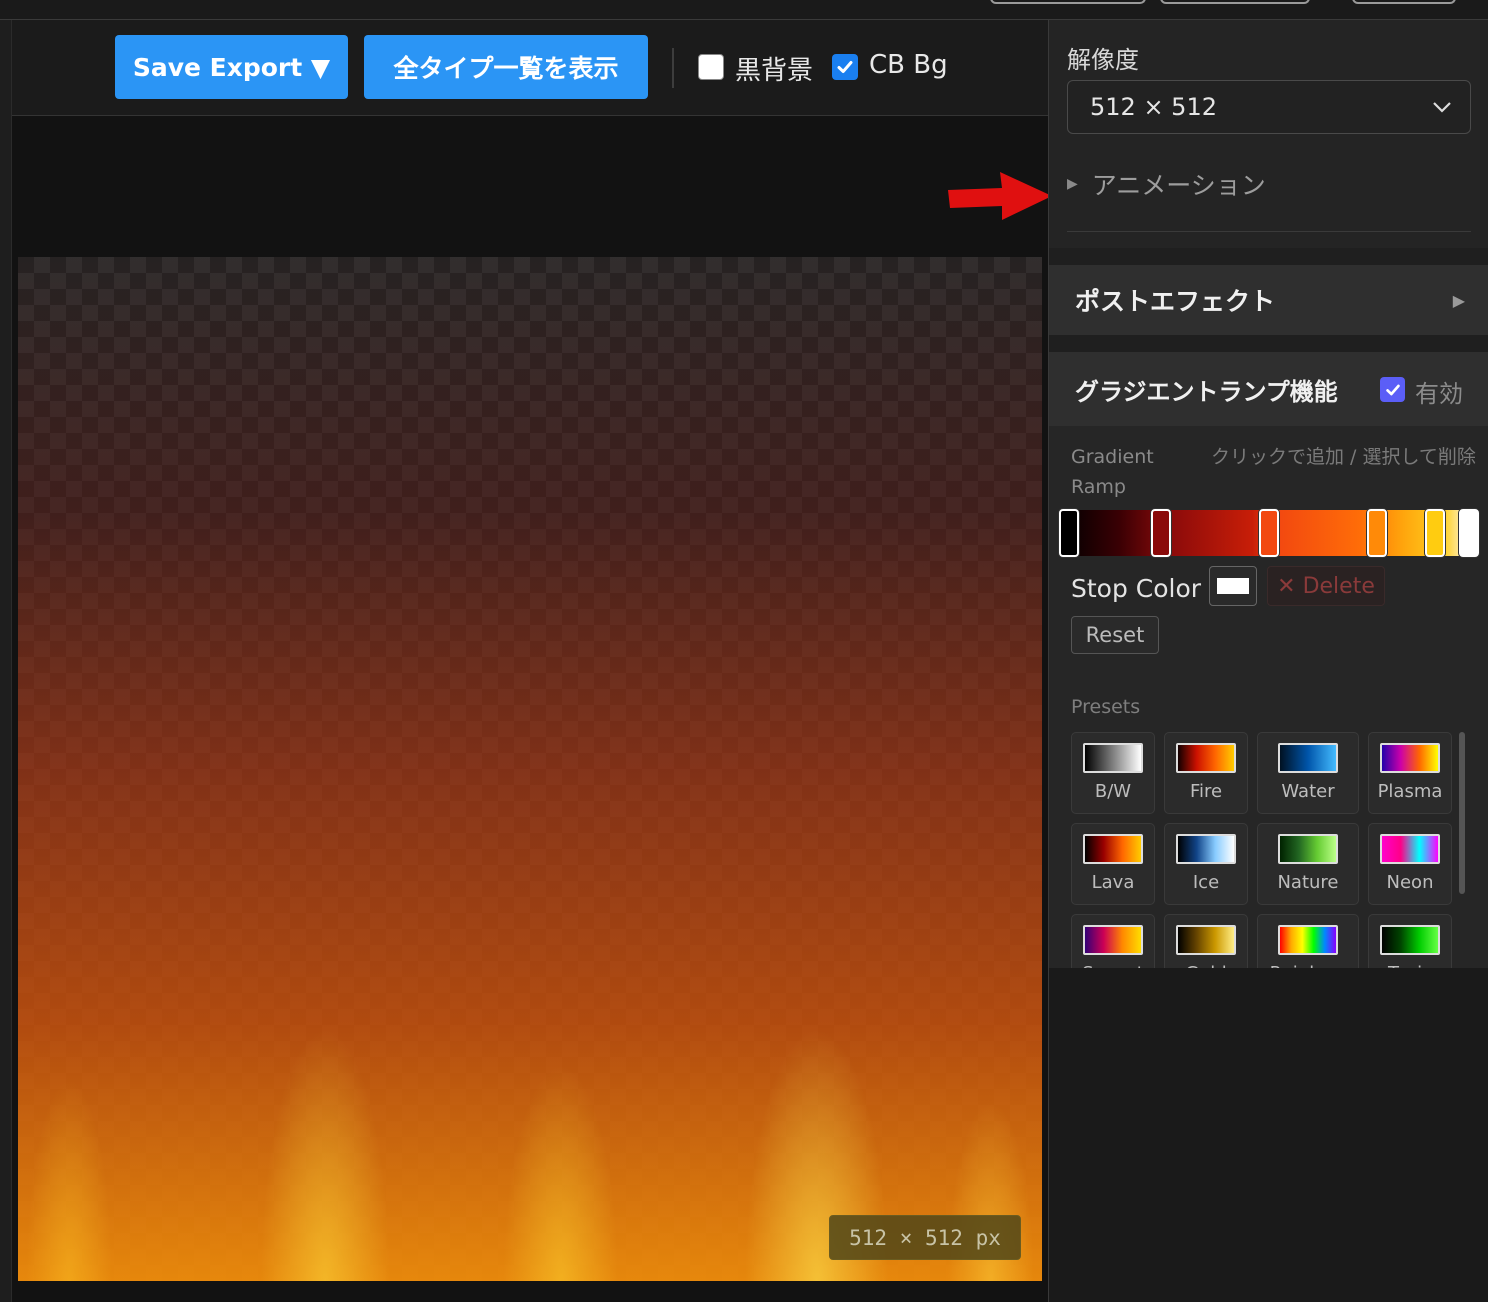 Image resolution: width=1488 pixels, height=1302 pixels. I want to click on preset-label: Neon, so click(1410, 882).